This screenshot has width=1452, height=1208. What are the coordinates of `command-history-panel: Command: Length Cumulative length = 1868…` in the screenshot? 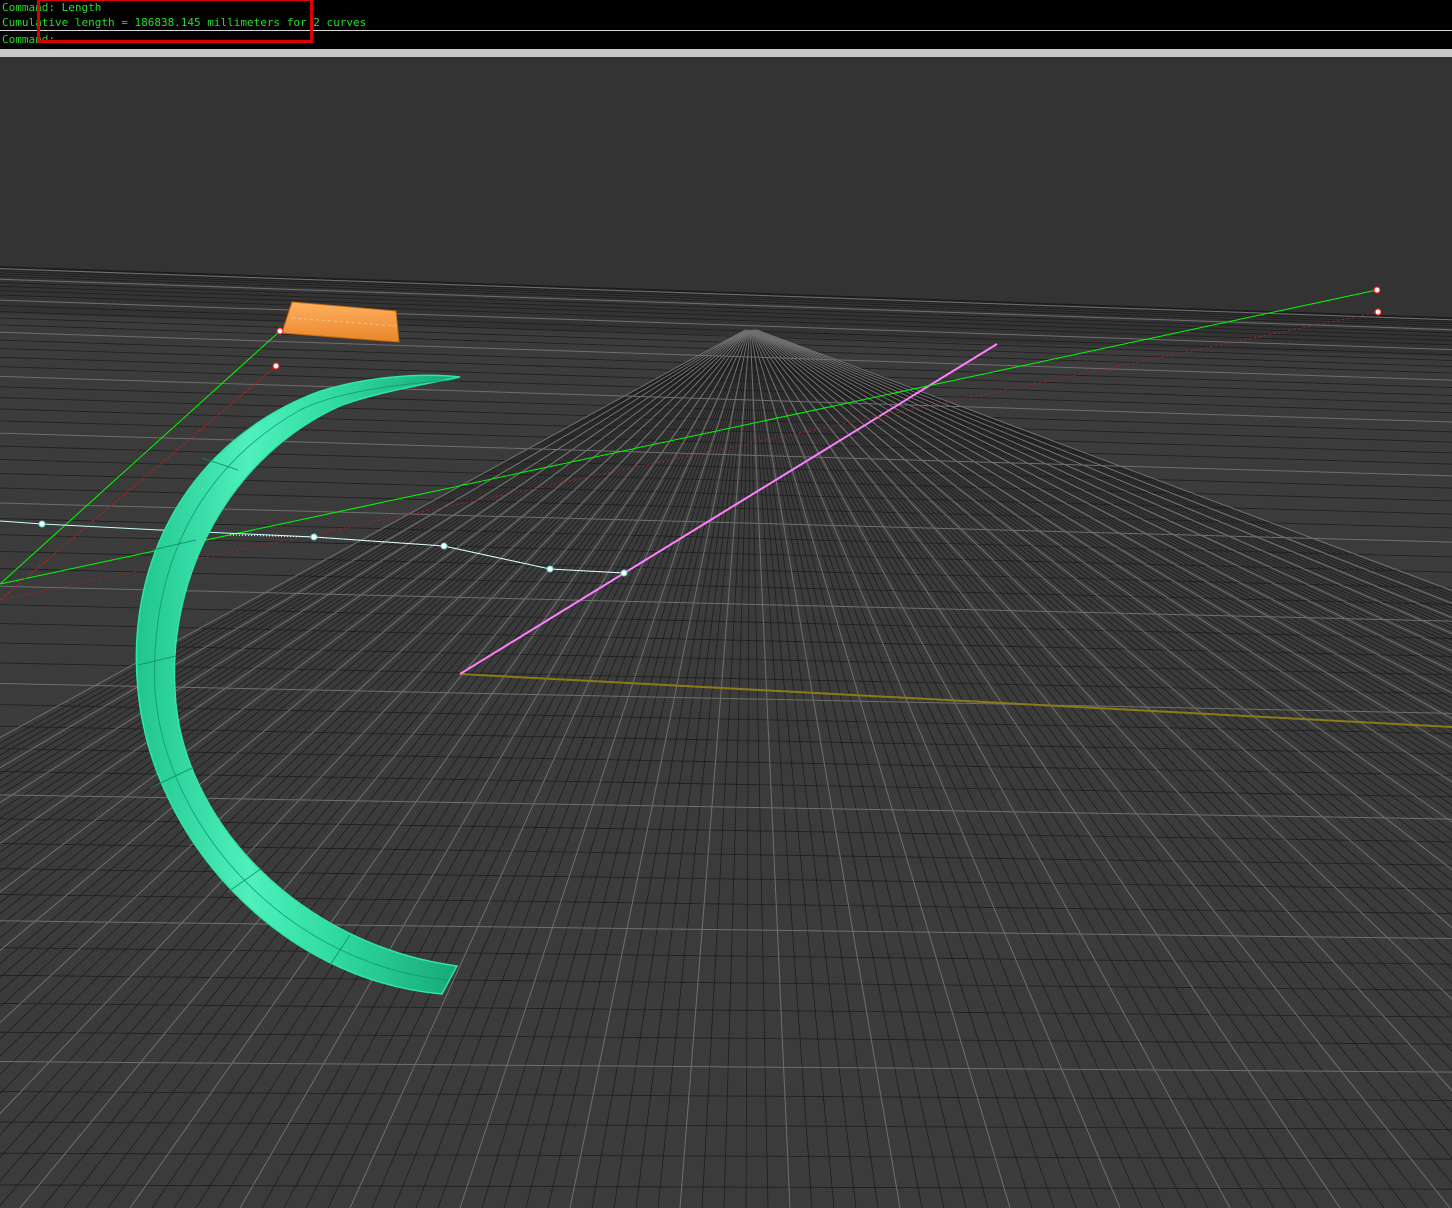 It's located at (726, 24).